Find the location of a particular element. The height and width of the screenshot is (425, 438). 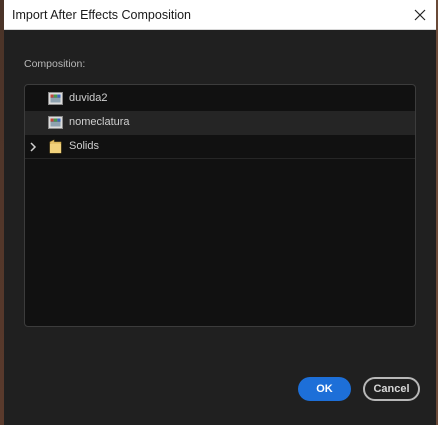

folder-icon is located at coordinates (55, 146).